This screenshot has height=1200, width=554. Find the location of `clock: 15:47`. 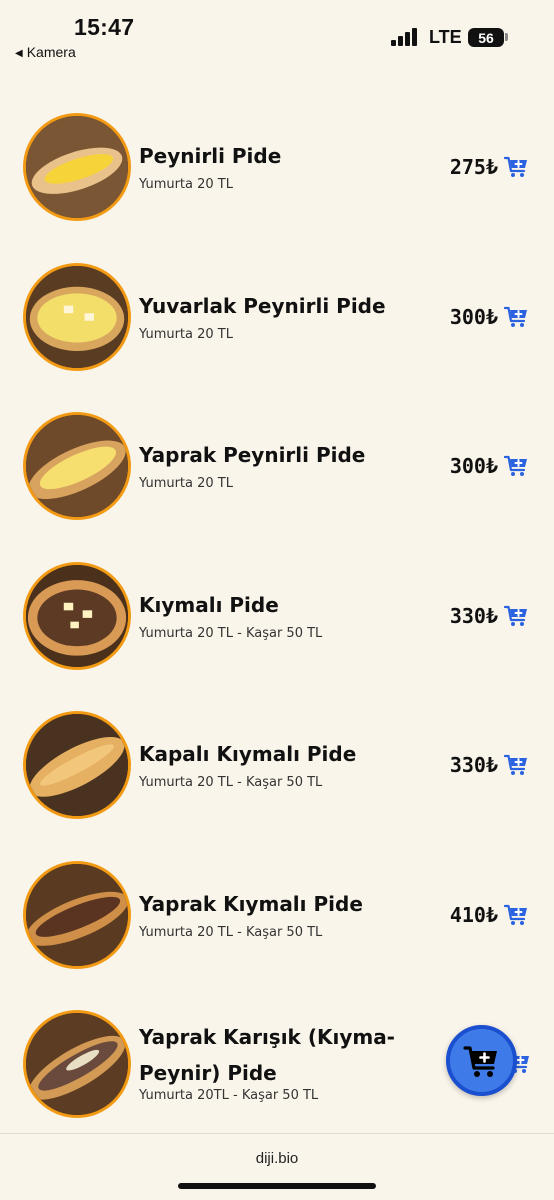

clock: 15:47 is located at coordinates (104, 27).